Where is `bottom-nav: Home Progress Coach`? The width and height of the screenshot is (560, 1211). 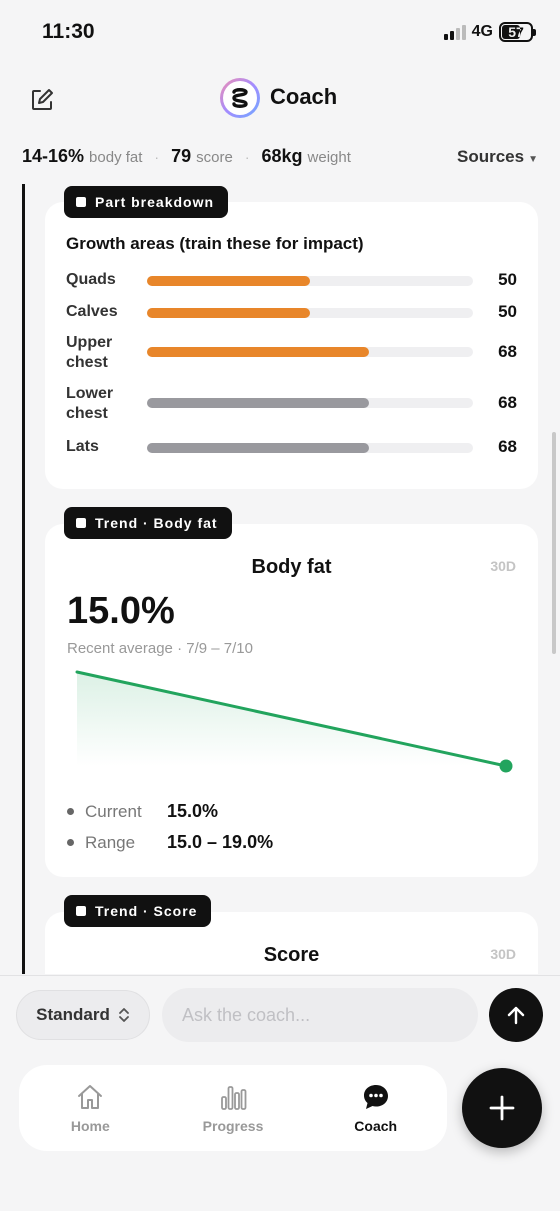 bottom-nav: Home Progress Coach is located at coordinates (233, 1108).